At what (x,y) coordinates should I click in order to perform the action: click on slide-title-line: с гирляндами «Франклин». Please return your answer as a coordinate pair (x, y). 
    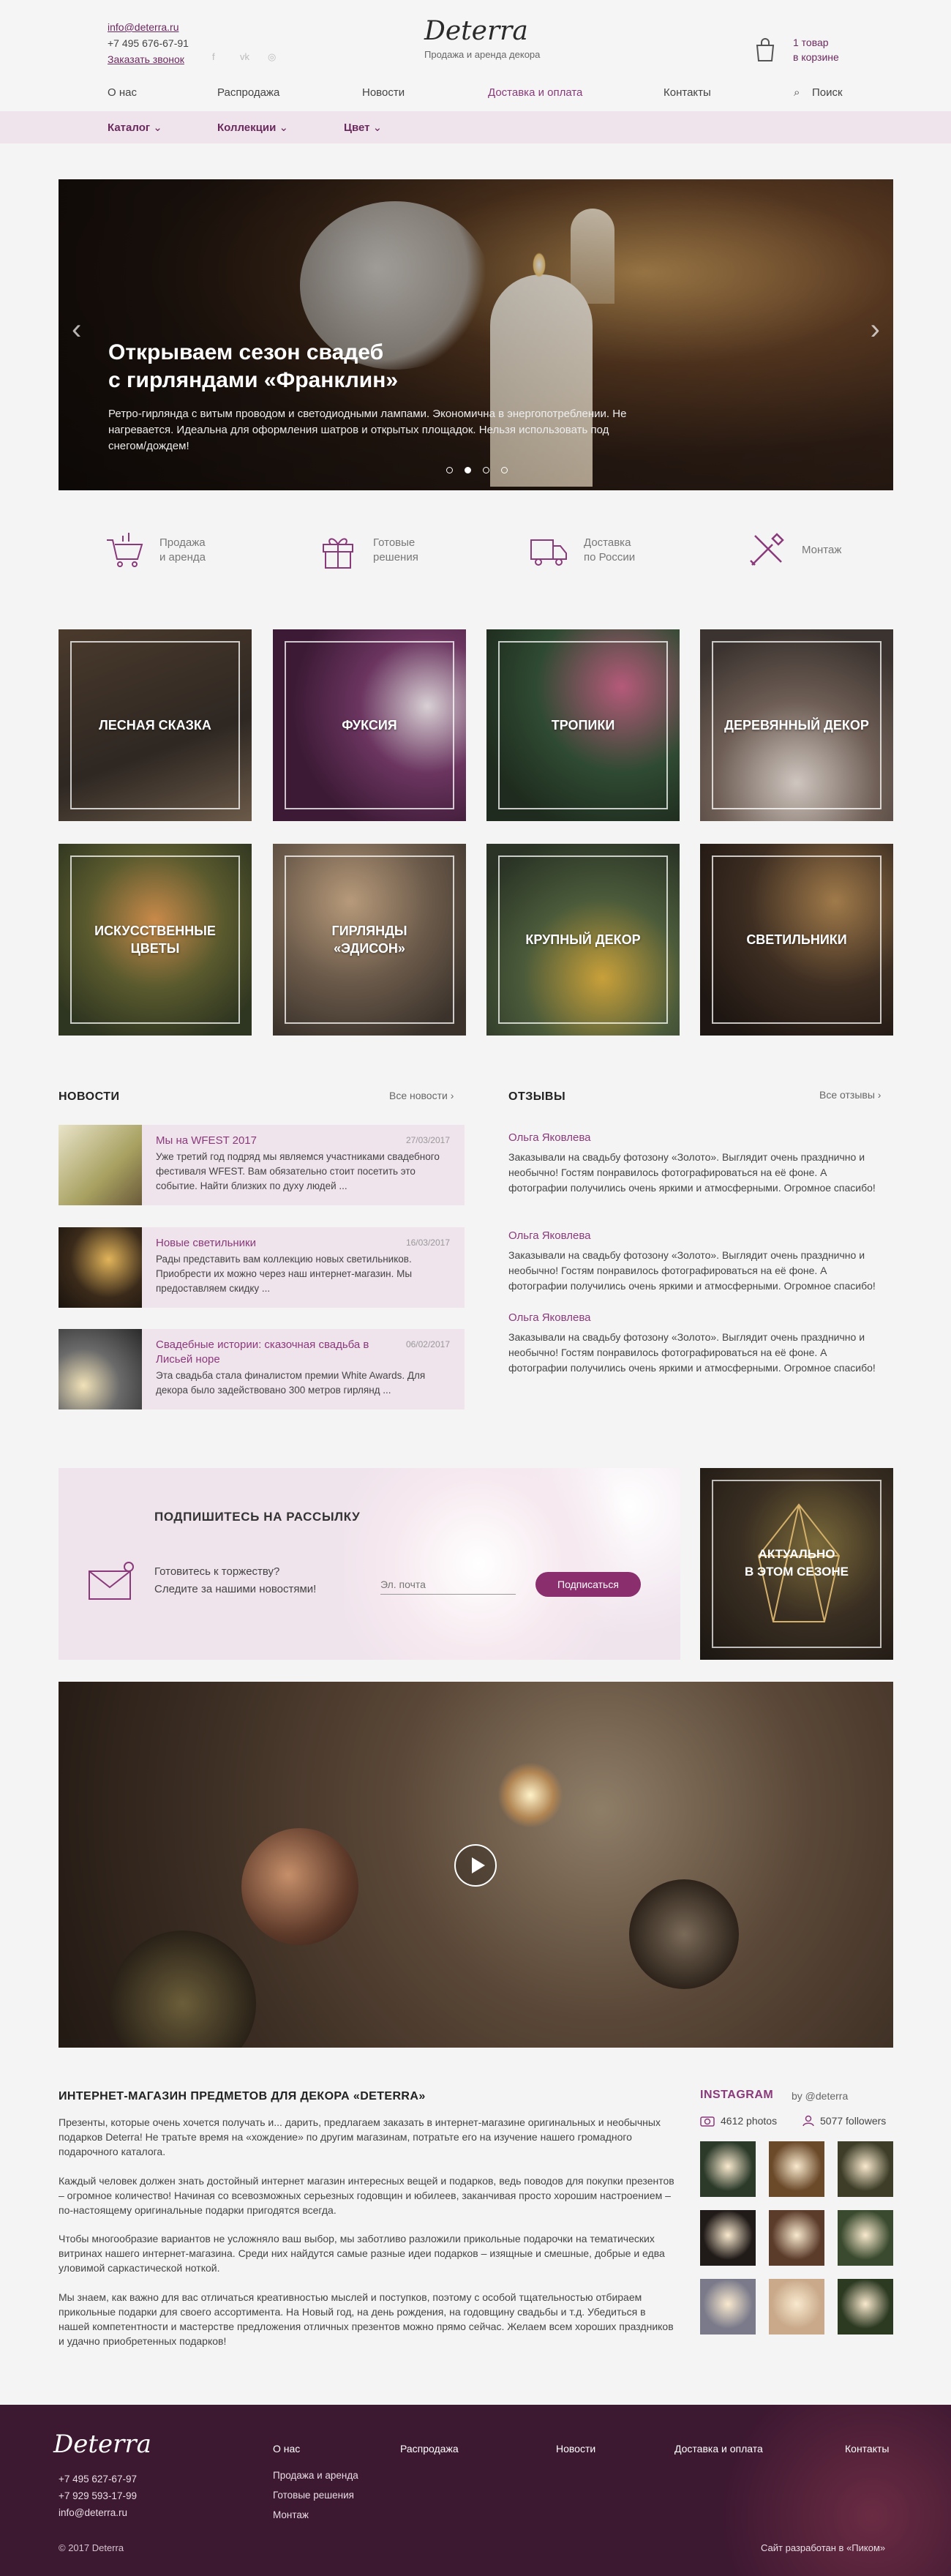
    Looking at the image, I should click on (253, 380).